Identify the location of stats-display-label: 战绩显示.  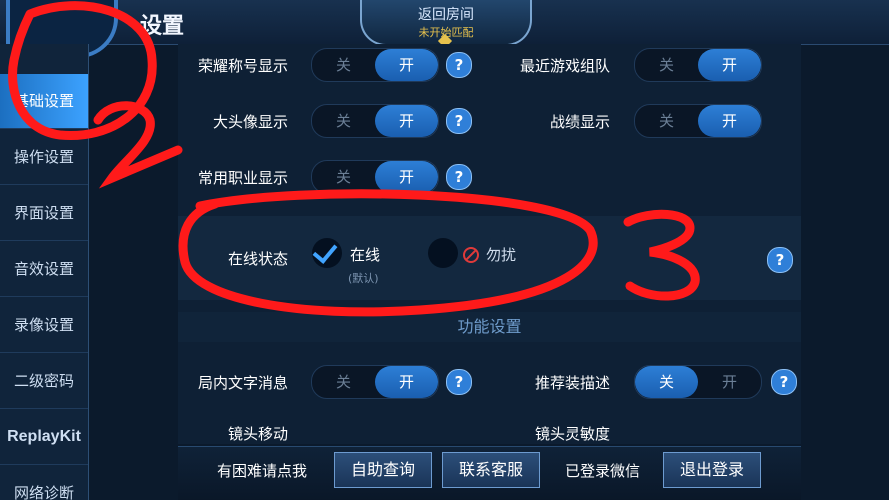
(579, 122).